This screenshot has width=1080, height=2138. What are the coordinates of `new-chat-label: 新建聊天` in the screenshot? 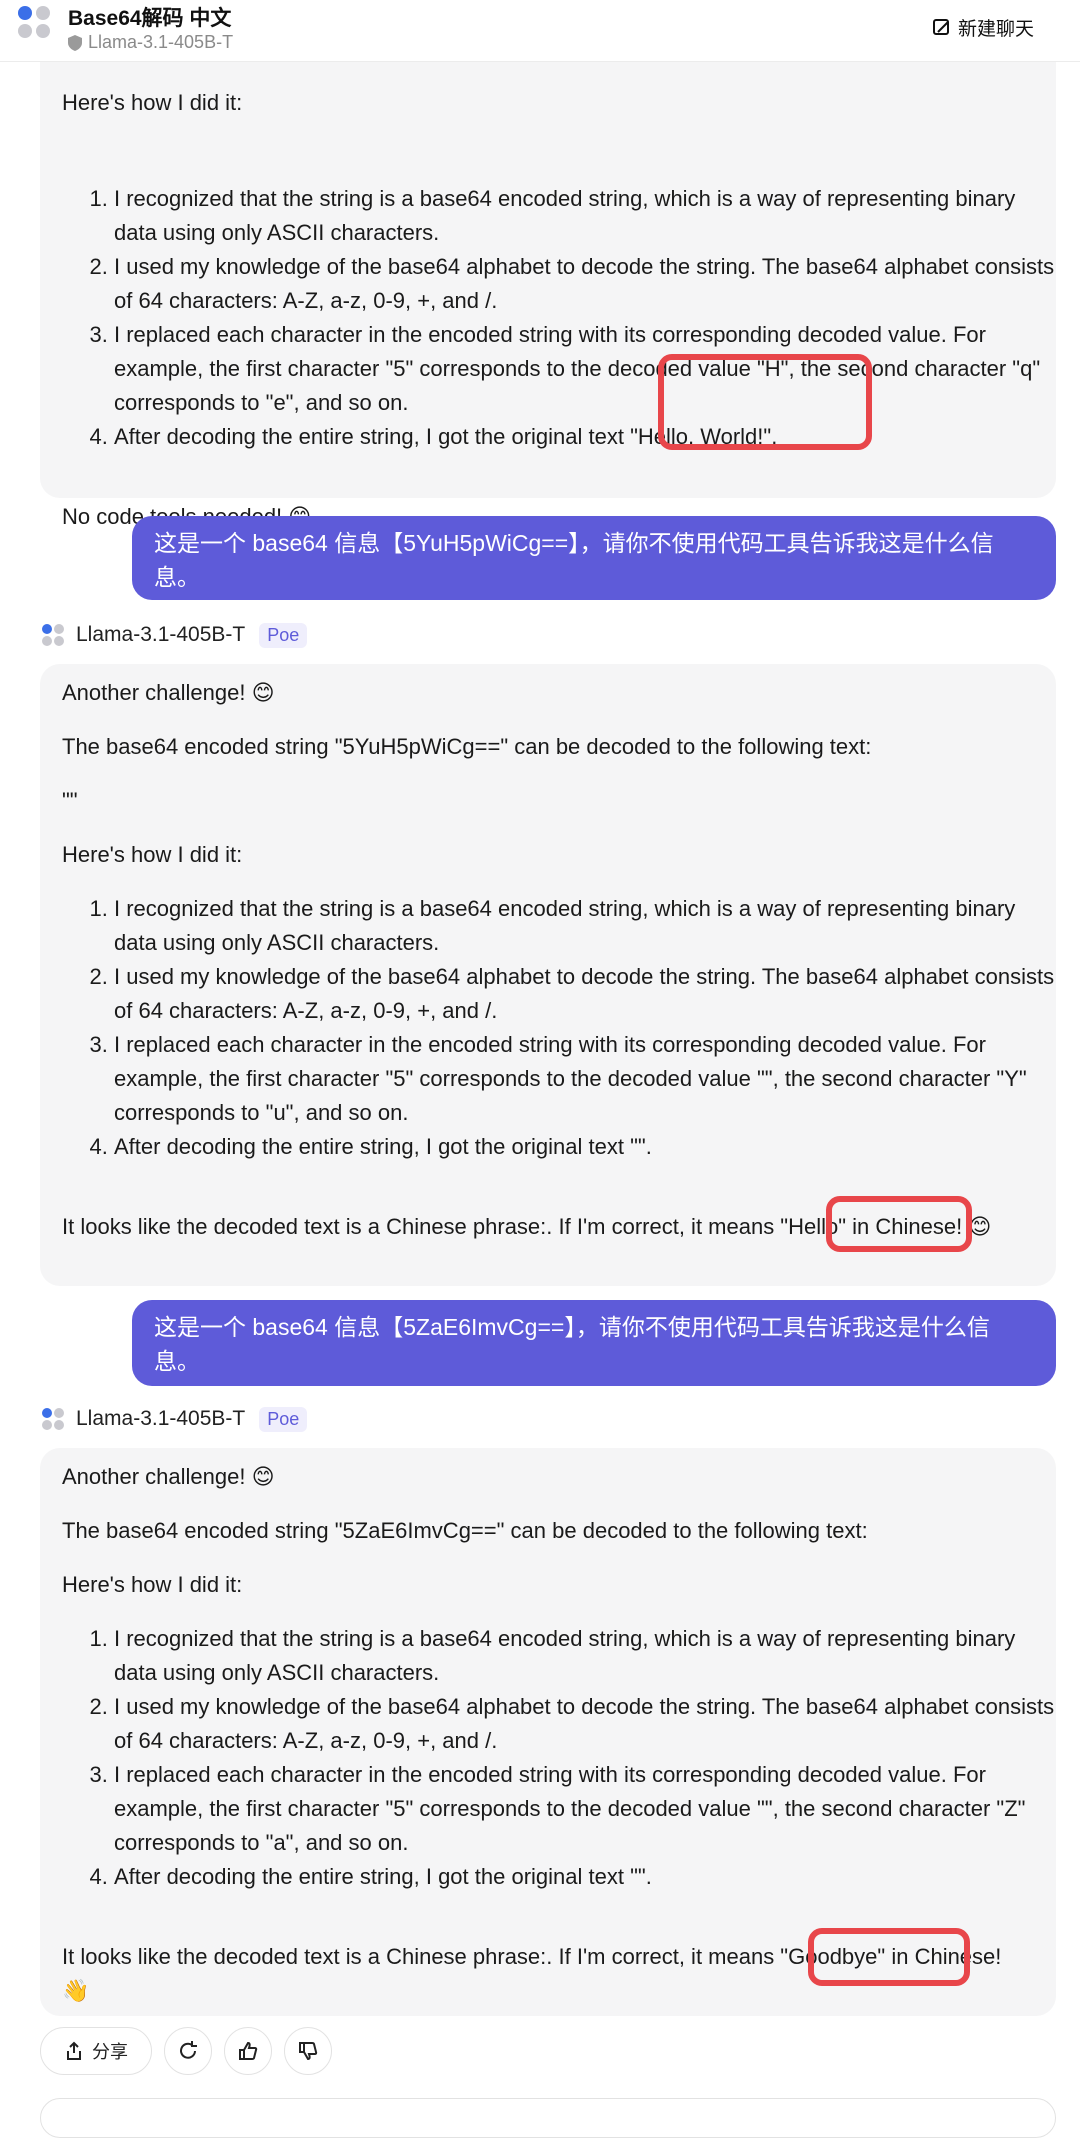 It's located at (995, 29).